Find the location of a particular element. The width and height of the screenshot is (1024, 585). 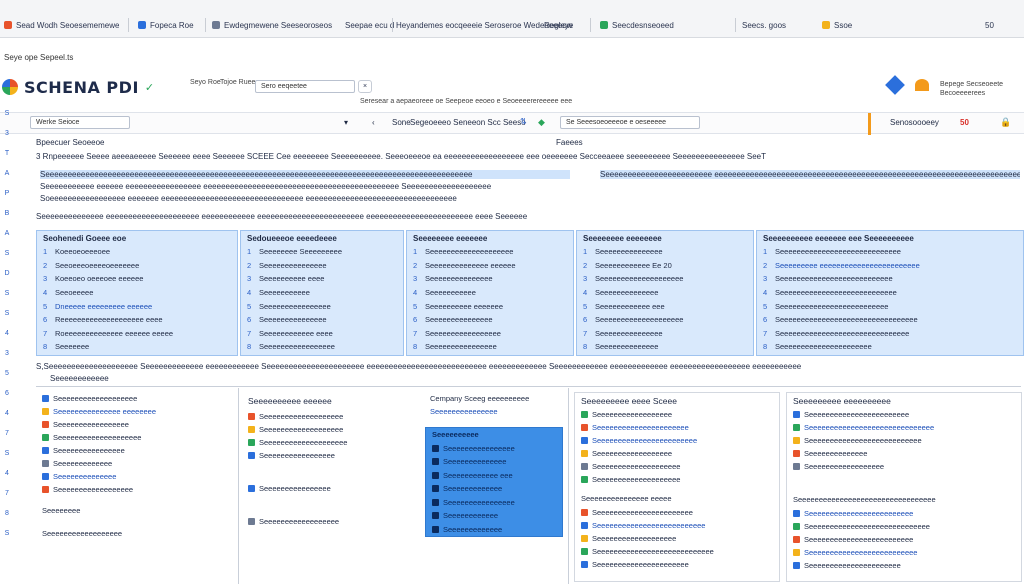

list-item: 4 Seeeeeeeeeeeeeeeeeeeeeeeeeeee is located at coordinates (890, 293).